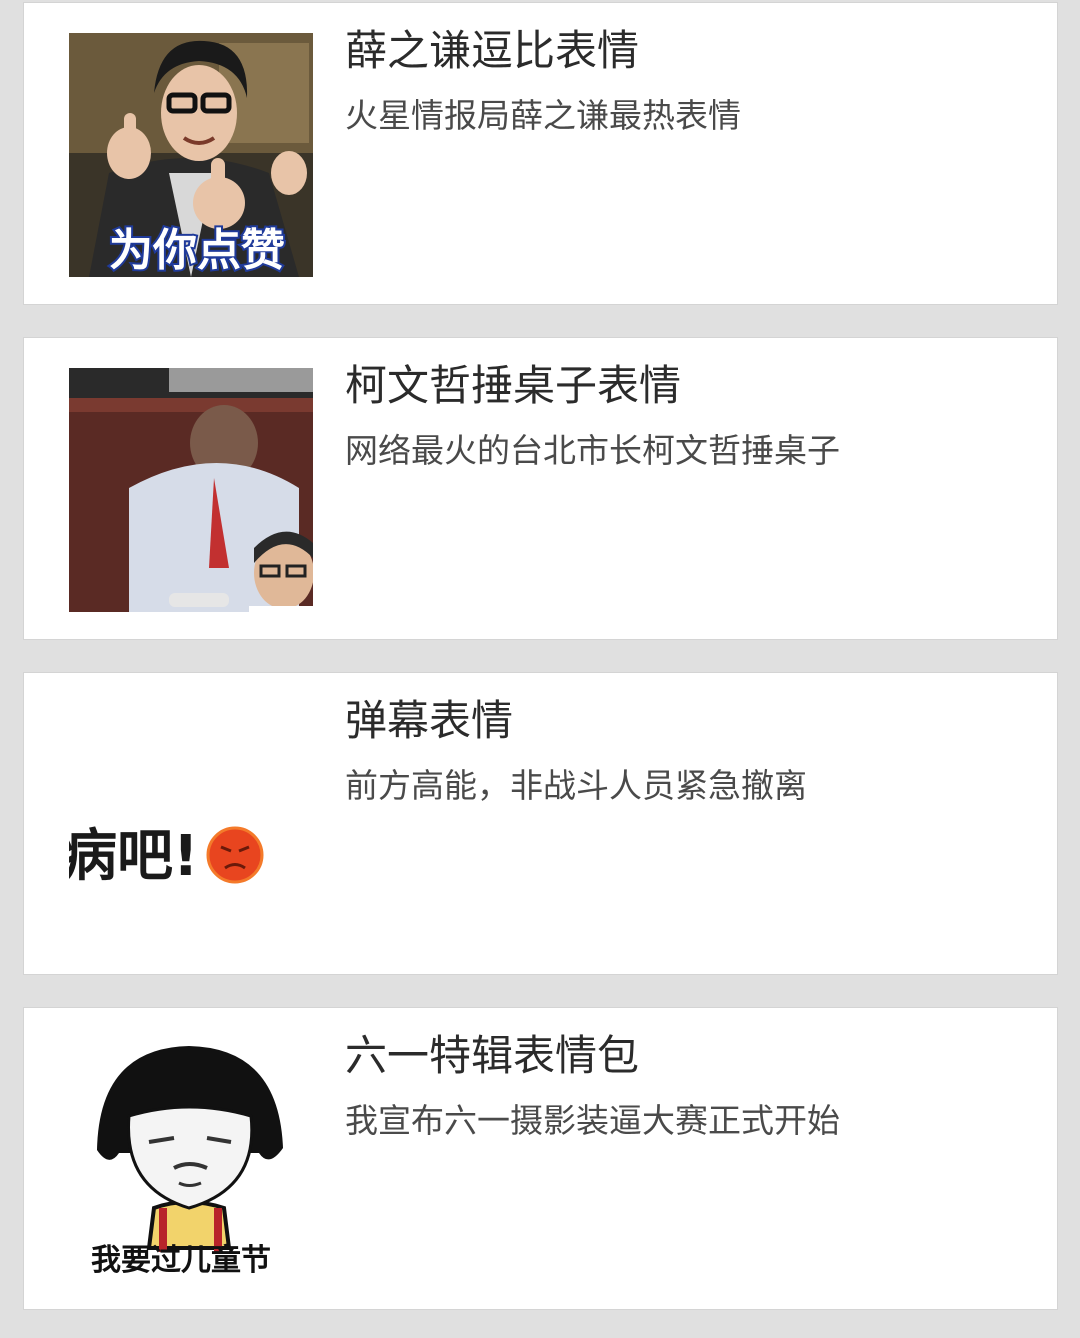 This screenshot has width=1080, height=1338. I want to click on sticker-thumbnail-image: 为你点赞, so click(191, 155).